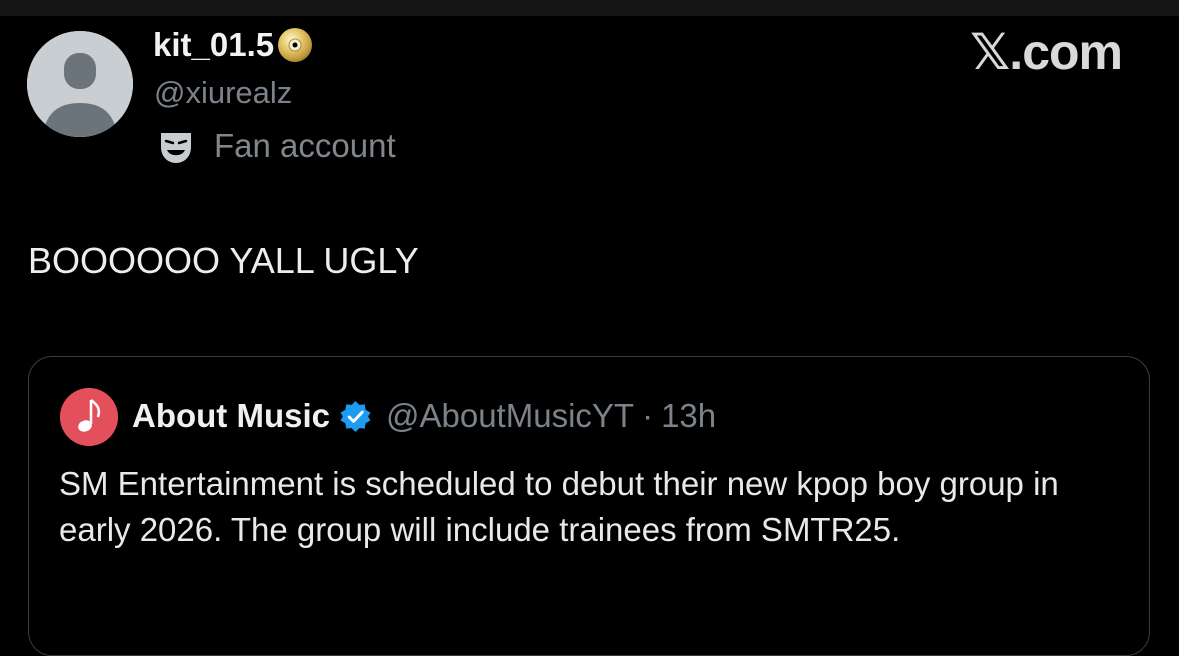 The width and height of the screenshot is (1179, 656). What do you see at coordinates (295, 45) in the screenshot?
I see `cd-icon` at bounding box center [295, 45].